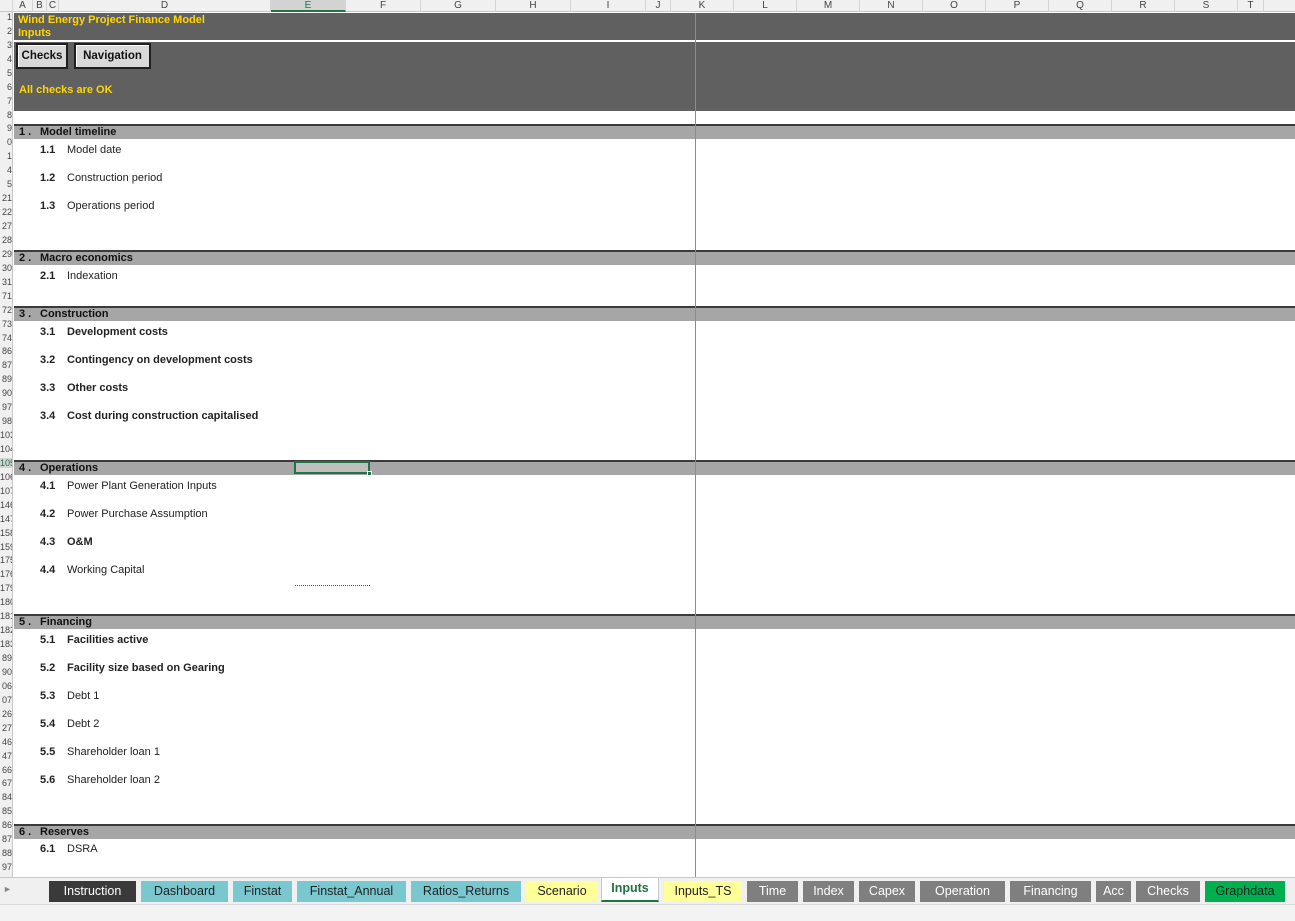 This screenshot has width=1295, height=921. Describe the element at coordinates (6, 644) in the screenshot. I see `row-header: 183` at that location.